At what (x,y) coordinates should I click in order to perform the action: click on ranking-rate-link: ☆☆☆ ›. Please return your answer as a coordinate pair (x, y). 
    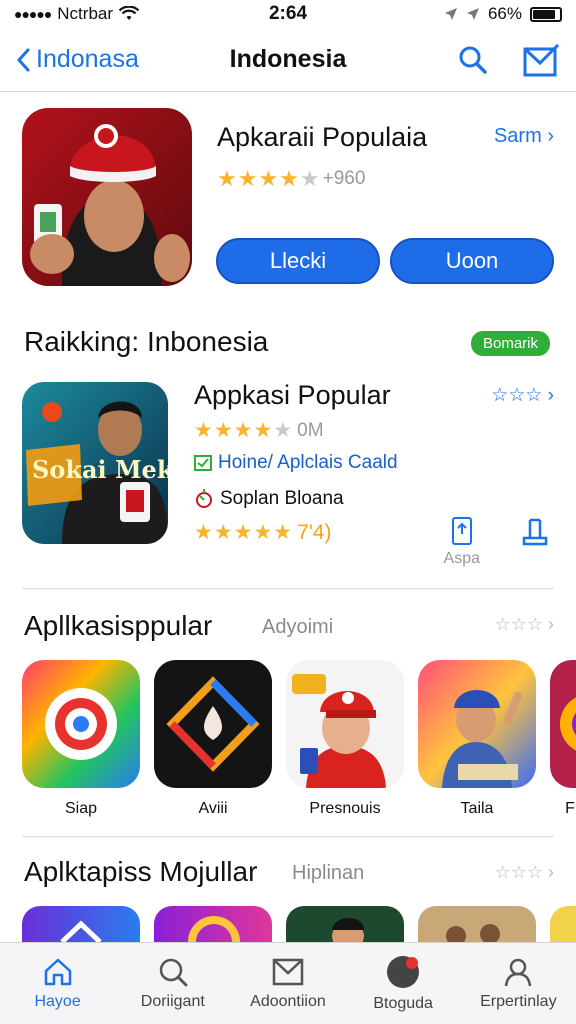
    Looking at the image, I should click on (522, 395).